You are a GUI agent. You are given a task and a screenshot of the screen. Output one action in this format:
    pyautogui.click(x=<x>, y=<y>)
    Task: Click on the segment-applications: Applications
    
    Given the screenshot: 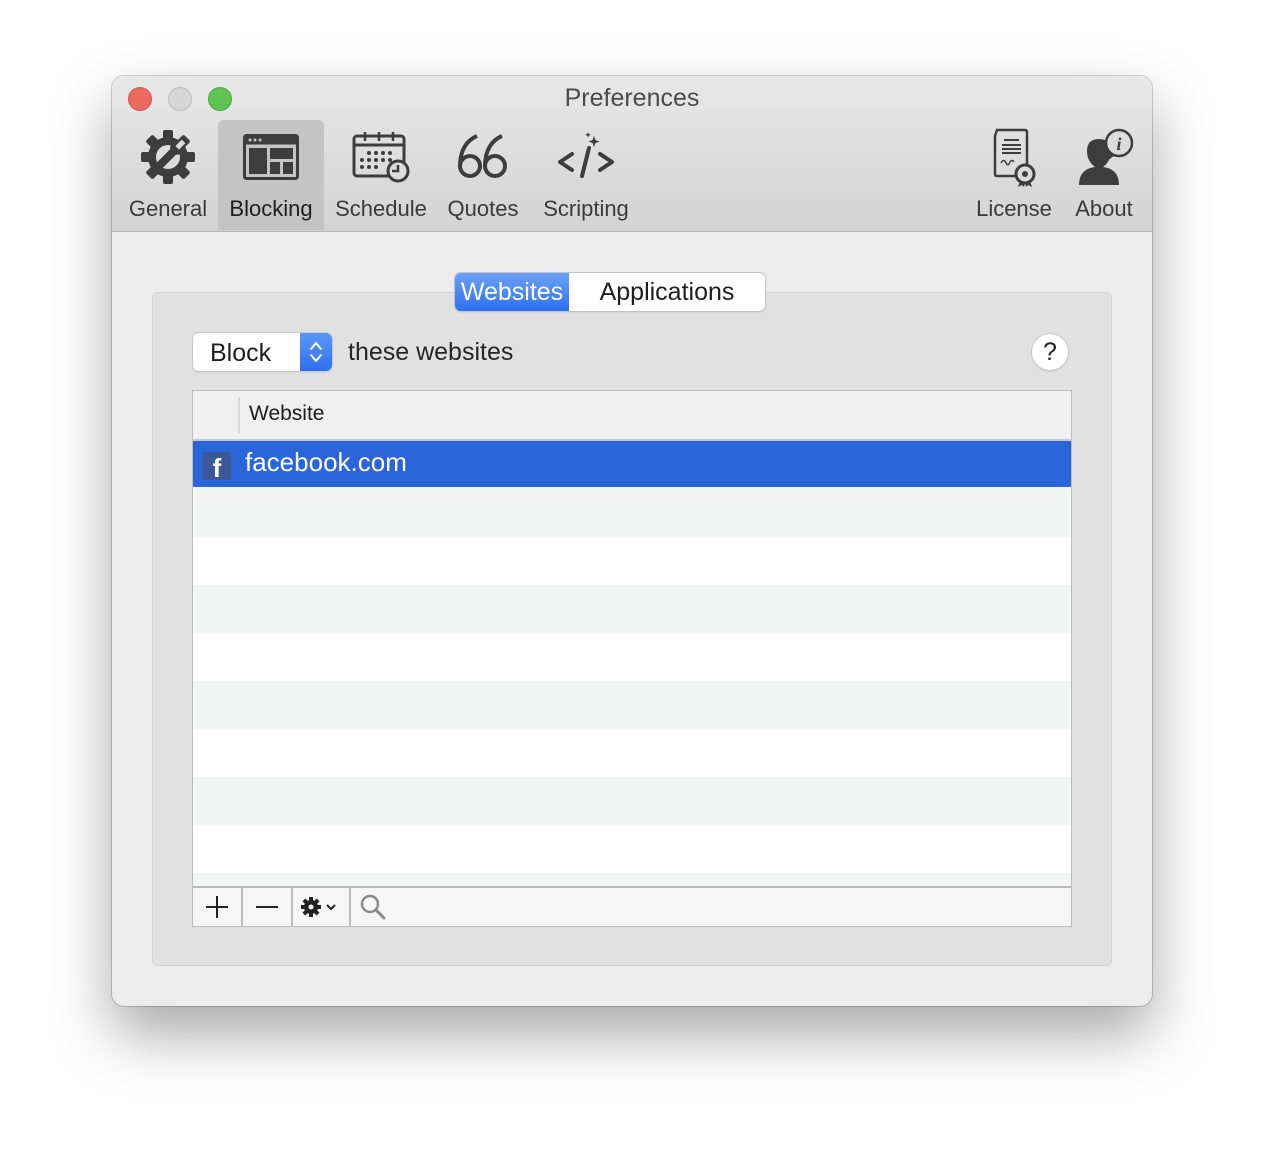 What is the action you would take?
    pyautogui.click(x=667, y=292)
    